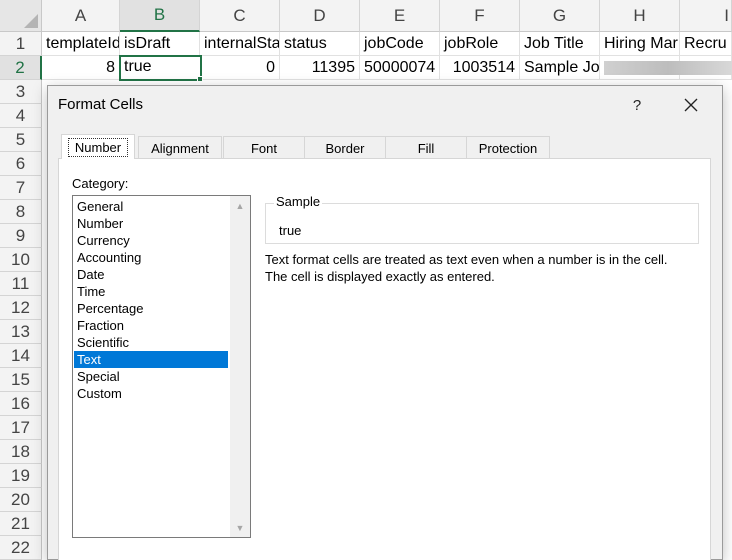  Describe the element at coordinates (21, 404) in the screenshot. I see `row-header-16: 16` at that location.